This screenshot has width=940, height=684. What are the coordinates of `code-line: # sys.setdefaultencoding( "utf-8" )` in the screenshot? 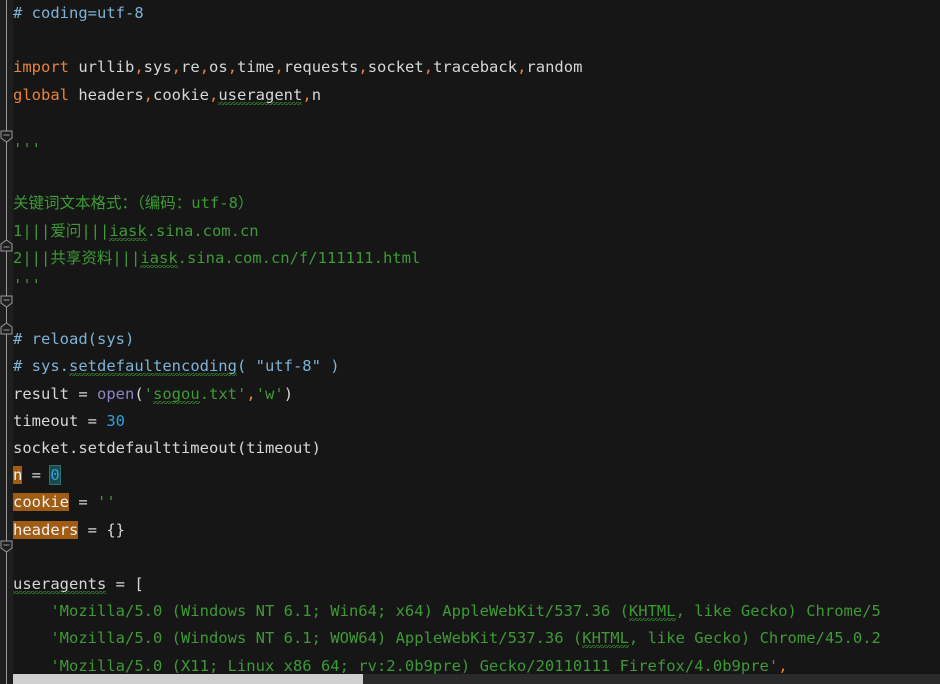 It's located at (476, 366).